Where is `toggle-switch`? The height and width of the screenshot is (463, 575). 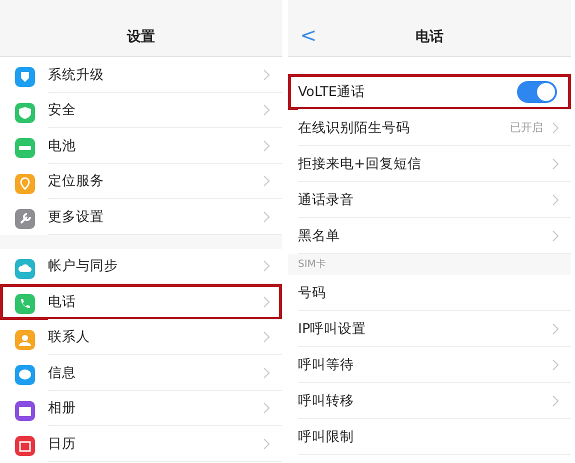
toggle-switch is located at coordinates (537, 92).